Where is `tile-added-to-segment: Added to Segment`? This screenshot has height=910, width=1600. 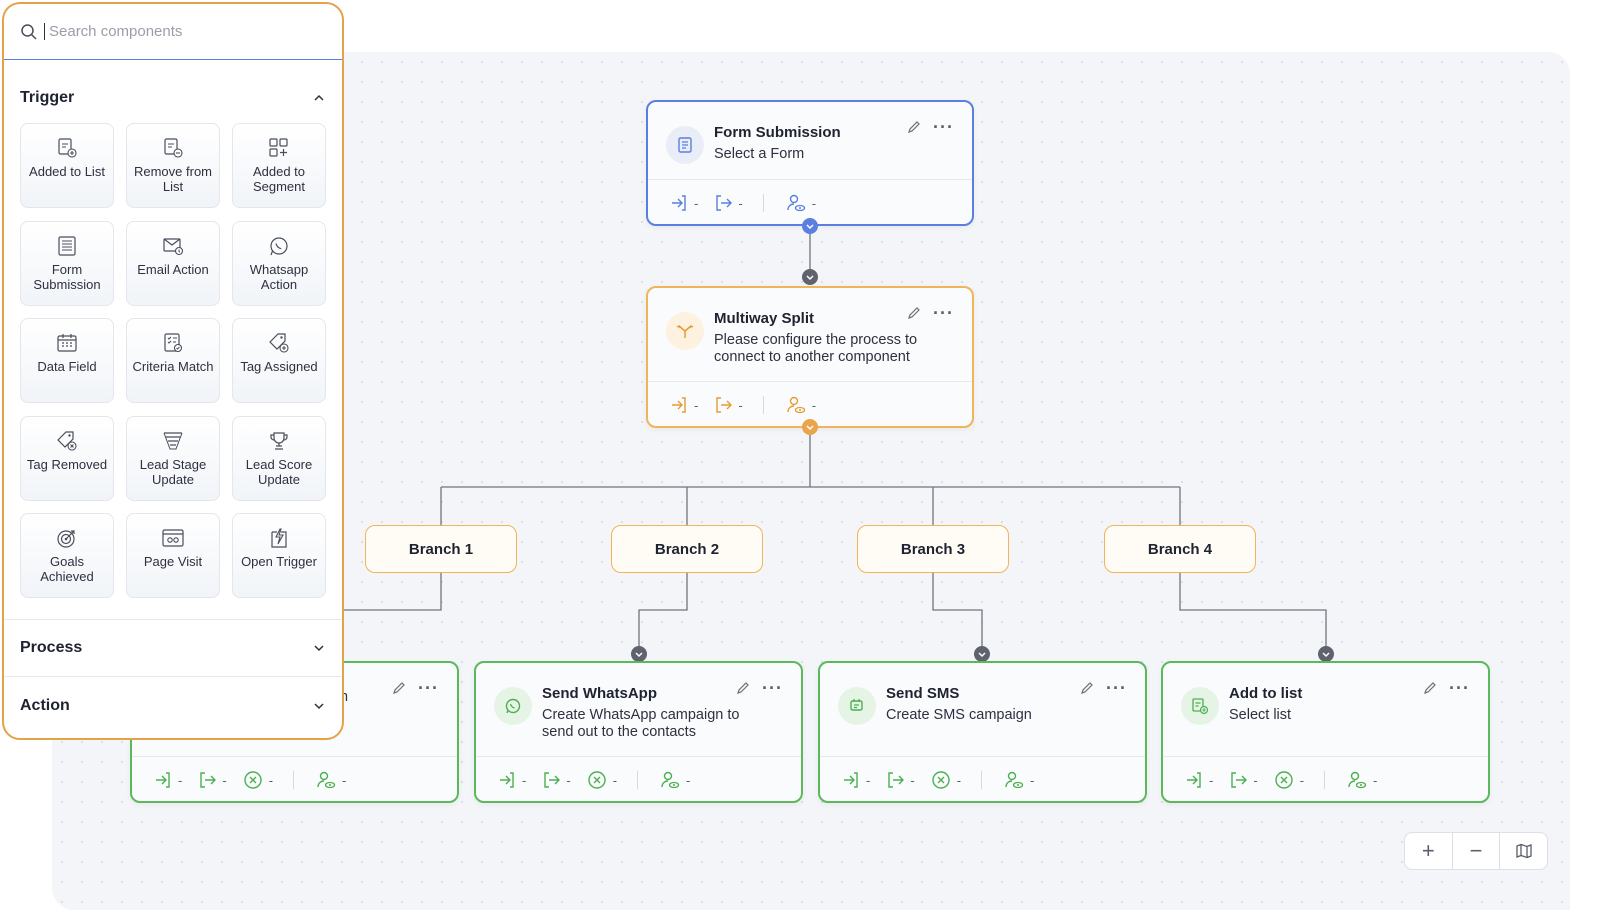 tile-added-to-segment: Added to Segment is located at coordinates (279, 165).